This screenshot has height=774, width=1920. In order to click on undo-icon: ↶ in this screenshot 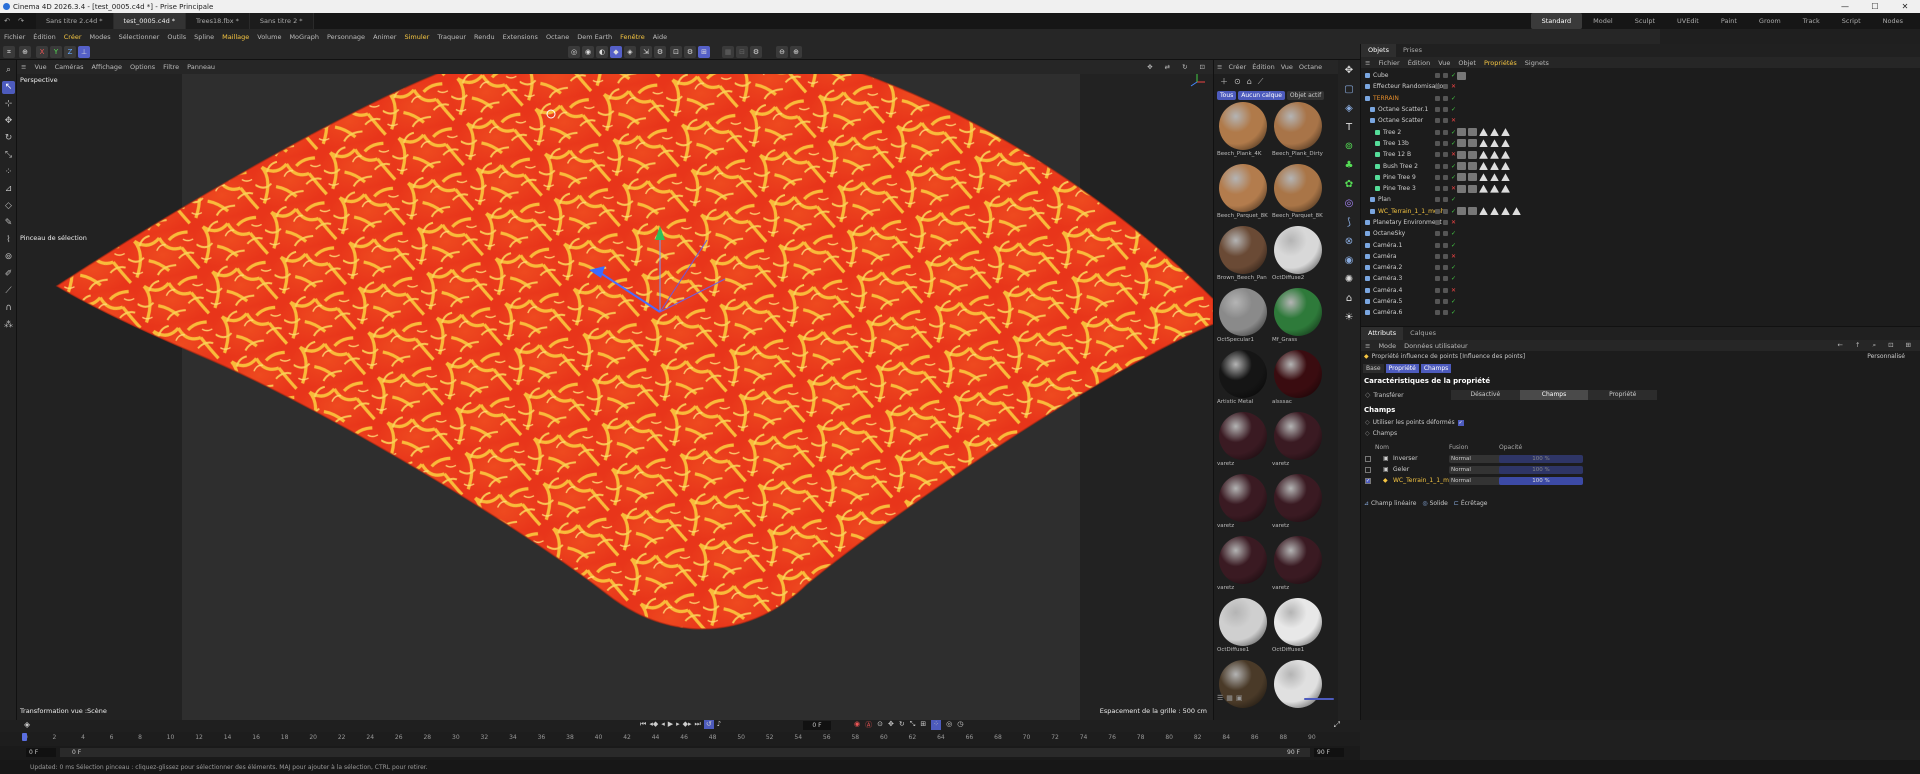, I will do `click(7, 21)`.